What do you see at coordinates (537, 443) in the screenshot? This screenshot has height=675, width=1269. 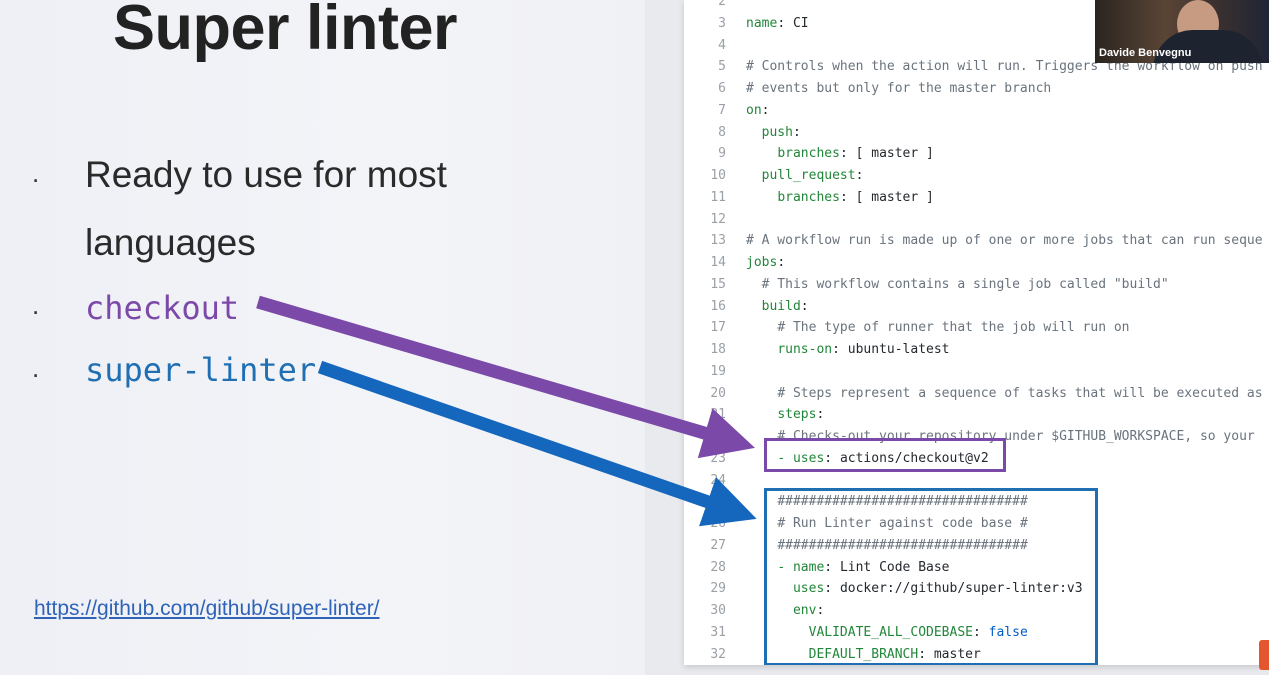 I see `super-linter-arrow` at bounding box center [537, 443].